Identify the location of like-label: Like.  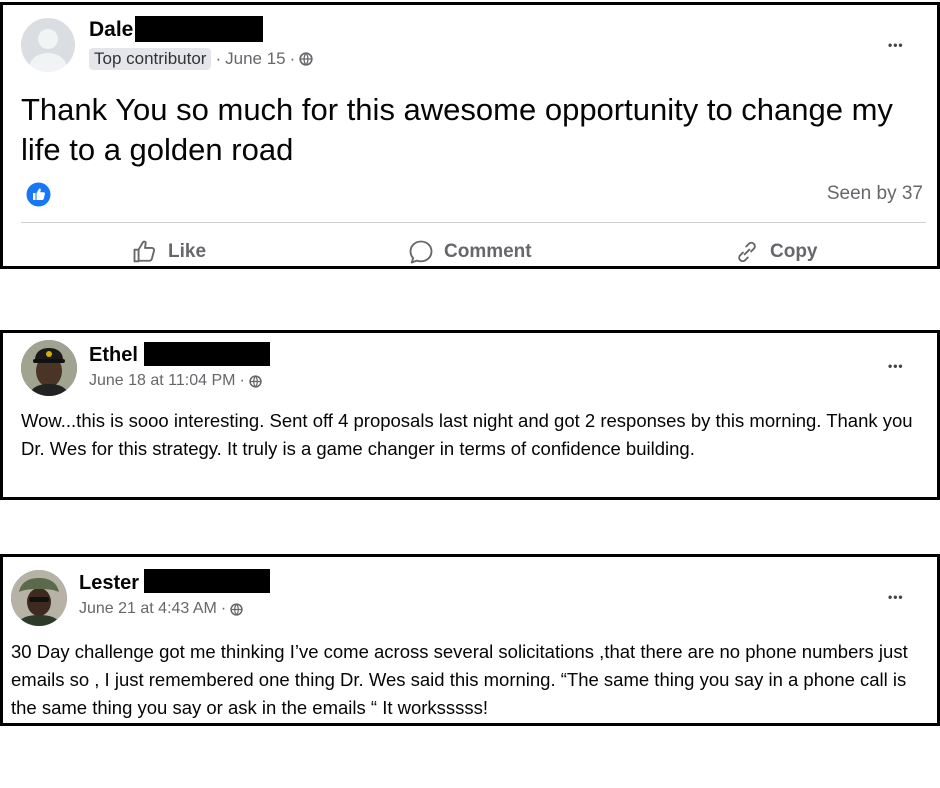
(187, 251).